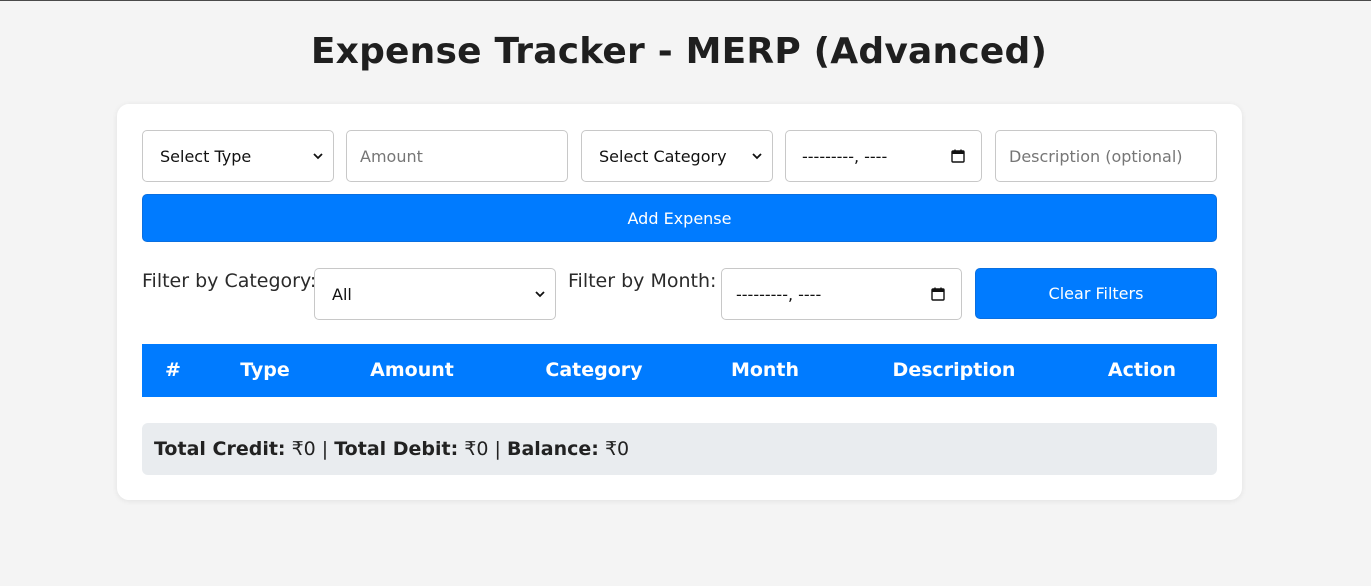 The height and width of the screenshot is (586, 1371). Describe the element at coordinates (342, 294) in the screenshot. I see `filter-category-value: All` at that location.